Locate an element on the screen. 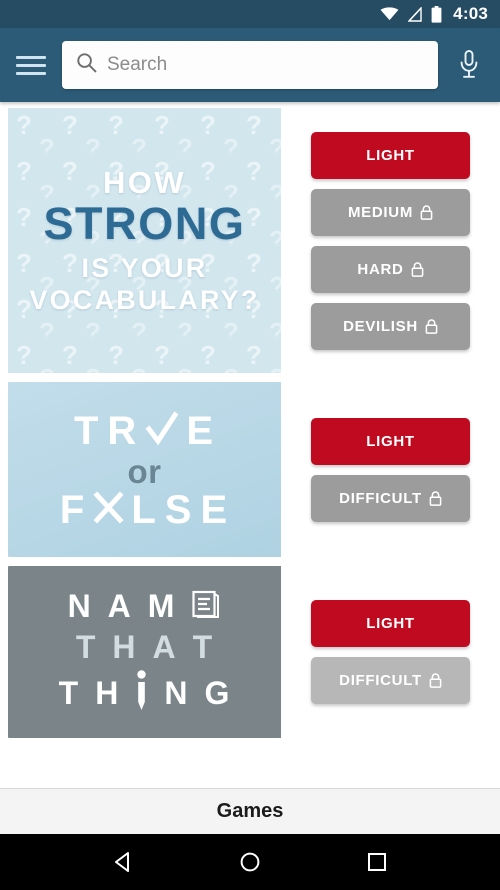 The width and height of the screenshot is (500, 890). difficulty-button-medium: MEDIUM is located at coordinates (390, 212).